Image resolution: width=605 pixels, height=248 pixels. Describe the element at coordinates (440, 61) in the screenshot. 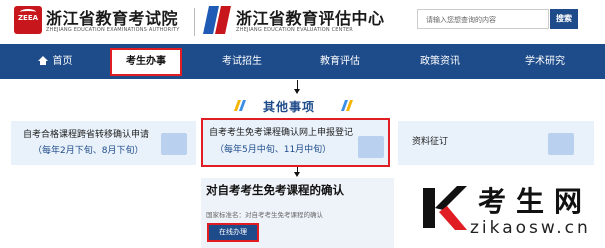

I see `nav-item-policy-news: 政策资讯` at that location.